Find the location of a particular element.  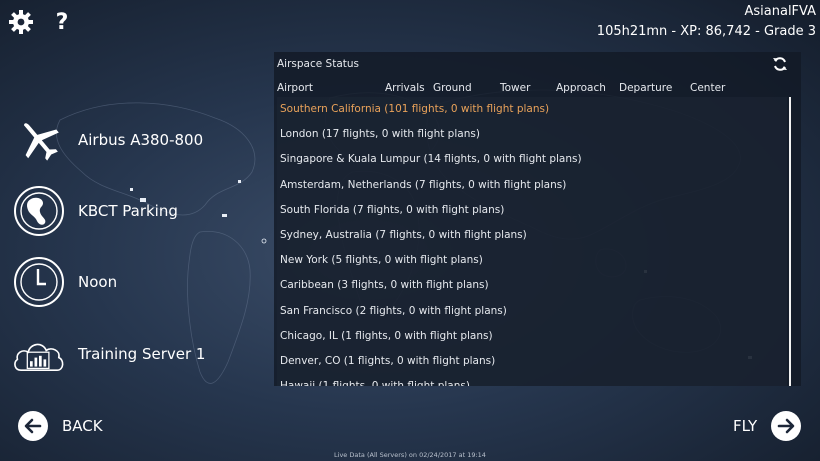

arrow-left-icon is located at coordinates (33, 426).